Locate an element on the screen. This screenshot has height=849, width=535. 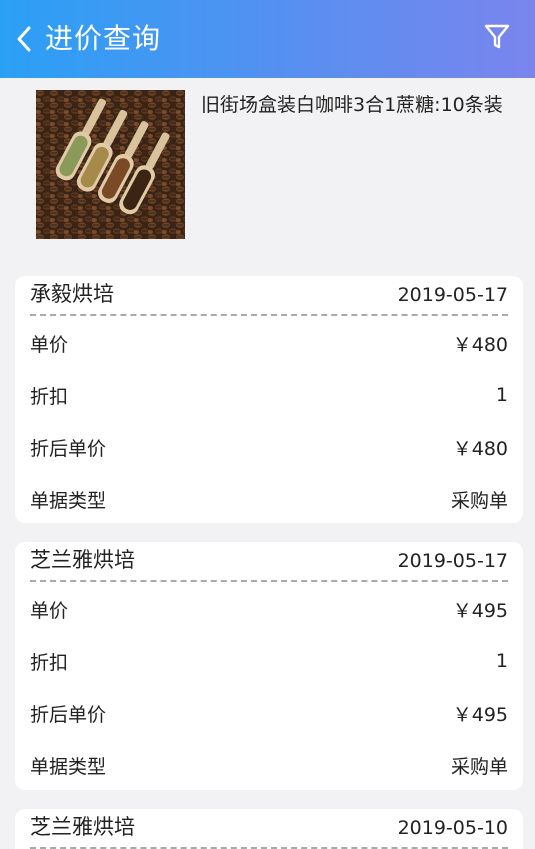
app-header: 进价查询 is located at coordinates (267, 39).